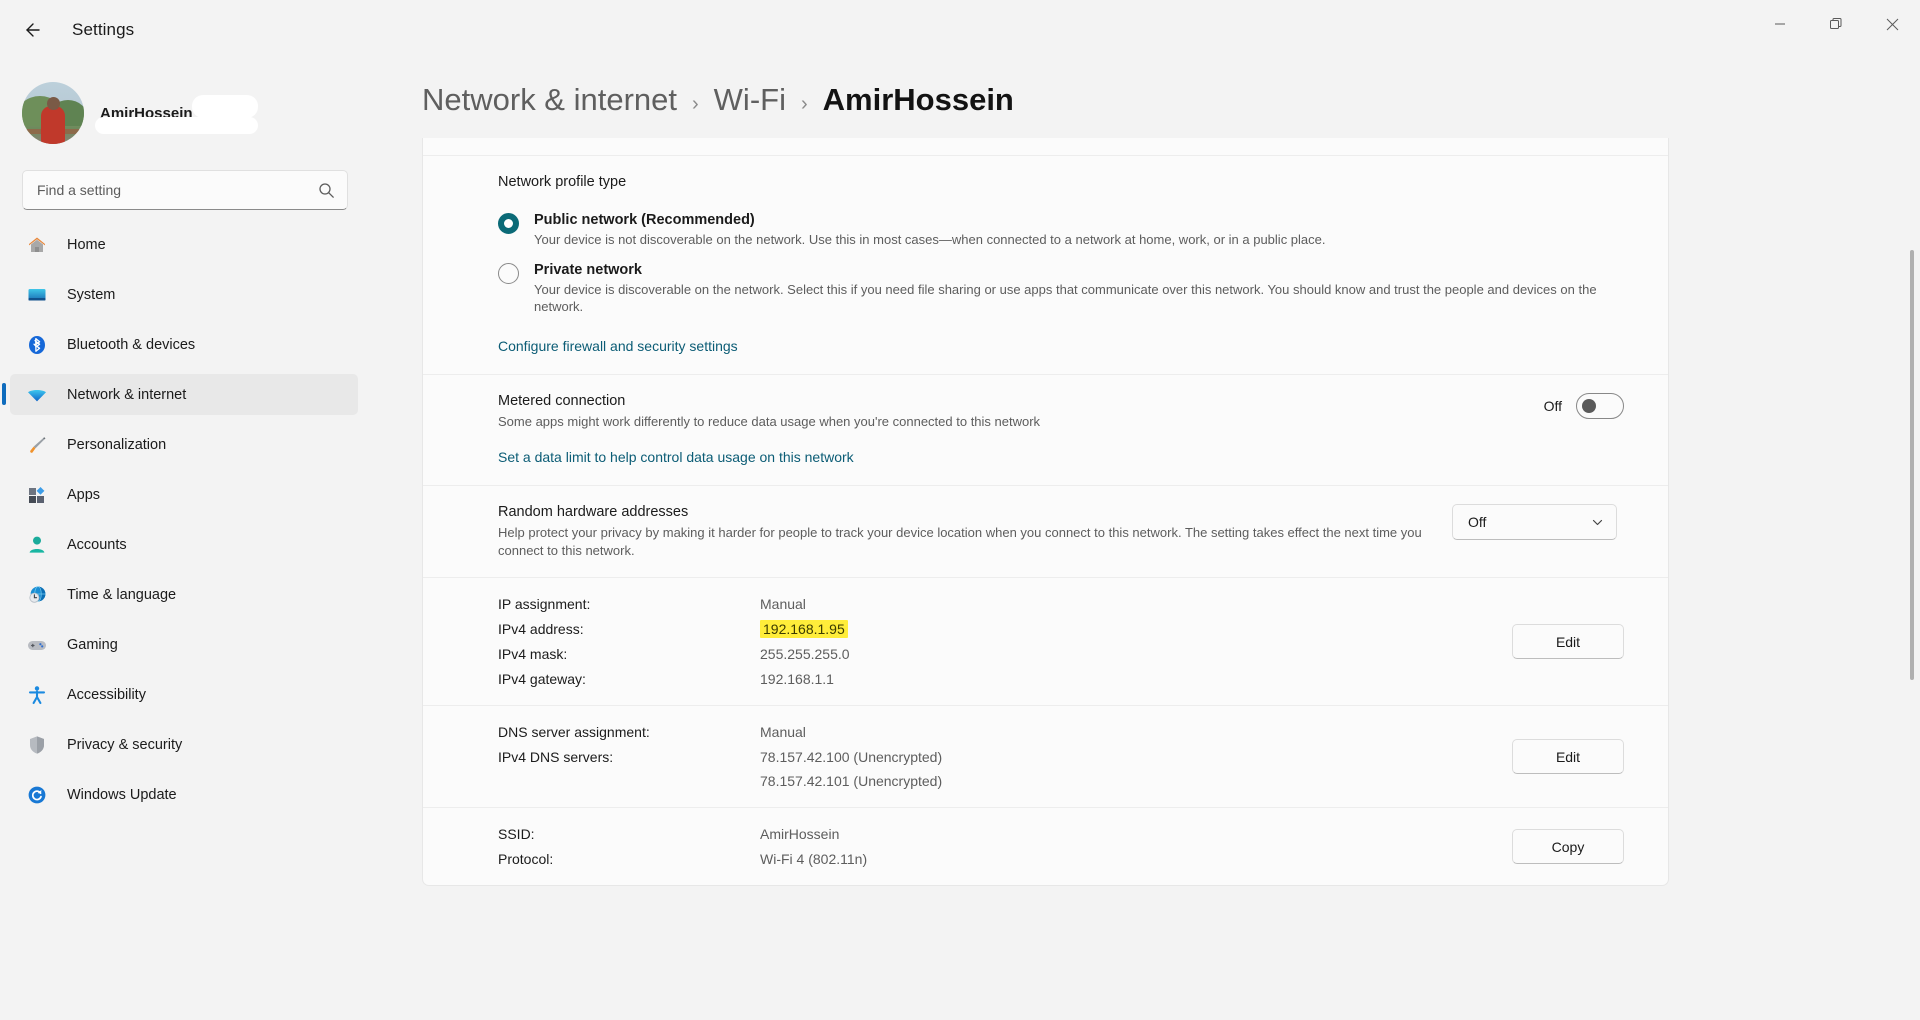 The image size is (1920, 1020). What do you see at coordinates (674, 679) in the screenshot?
I see `table-row: IPv4 gateway: 192.168.1.1` at bounding box center [674, 679].